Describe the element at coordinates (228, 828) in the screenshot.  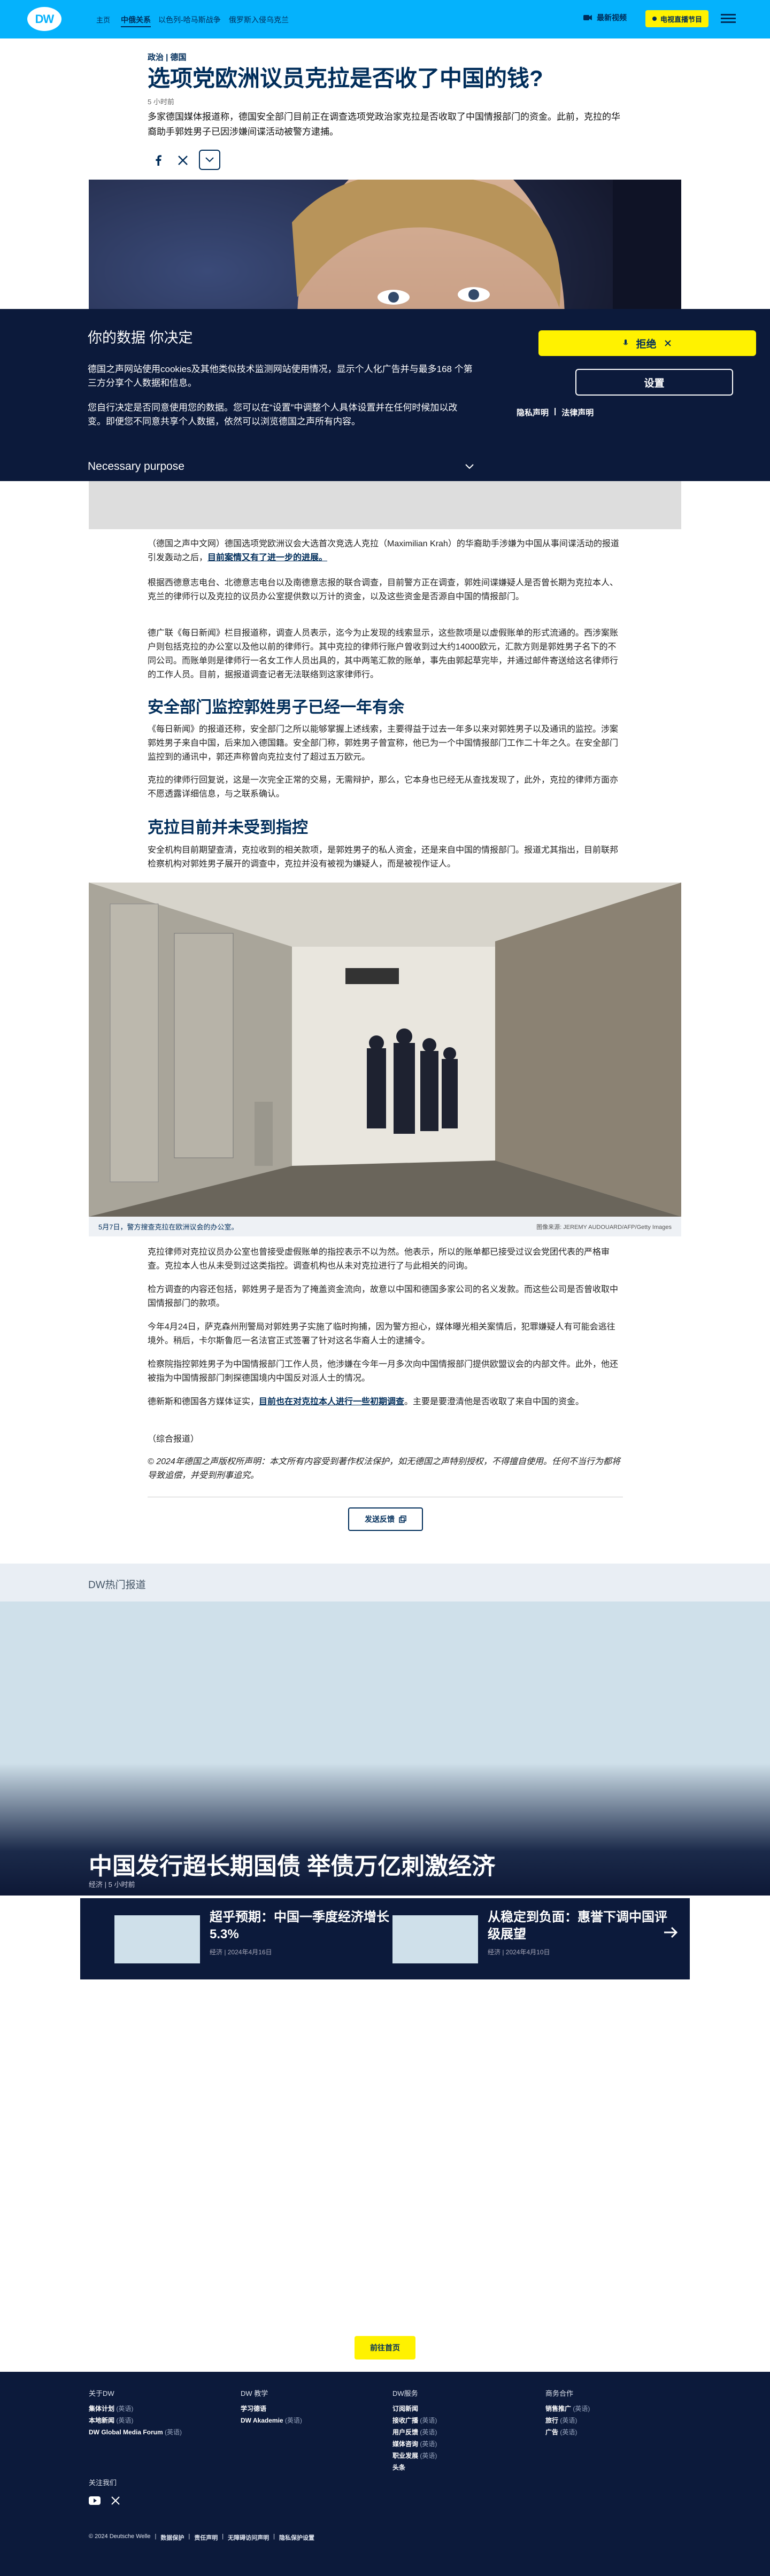
I see `section-heading-2: 克拉目前并未受到指控` at that location.